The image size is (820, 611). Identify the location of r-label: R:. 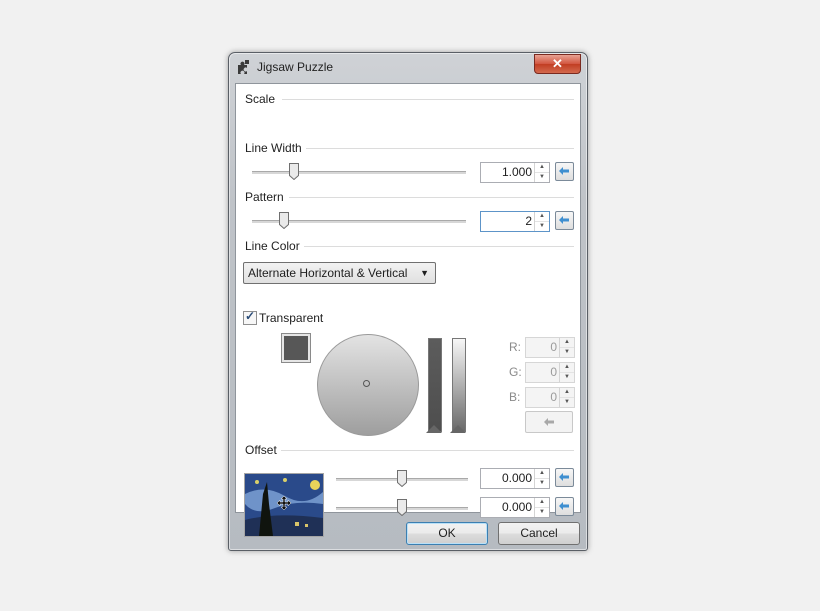
(515, 347).